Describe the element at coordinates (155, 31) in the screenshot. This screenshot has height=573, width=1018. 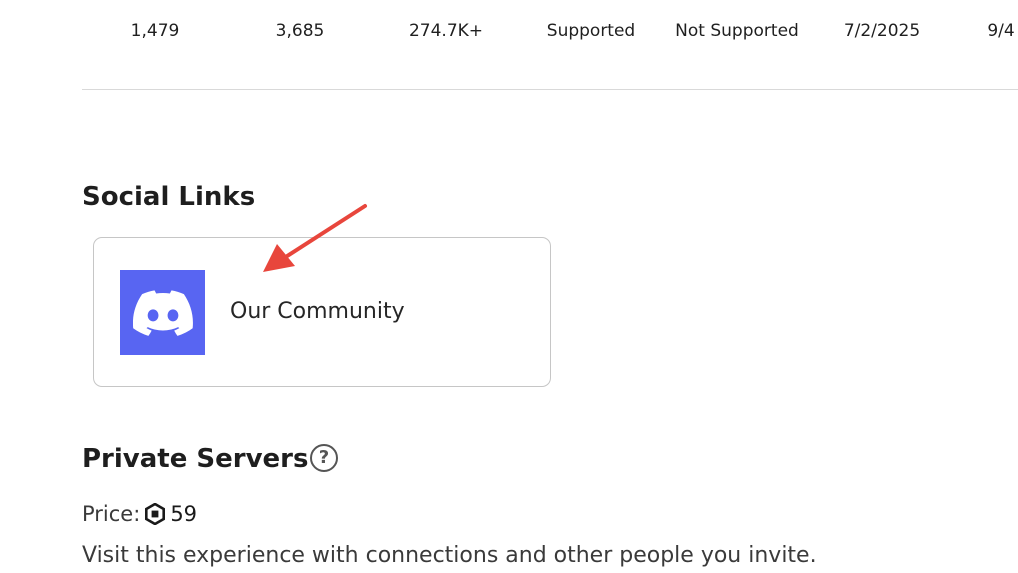
I see `stat-active: 1,479` at that location.